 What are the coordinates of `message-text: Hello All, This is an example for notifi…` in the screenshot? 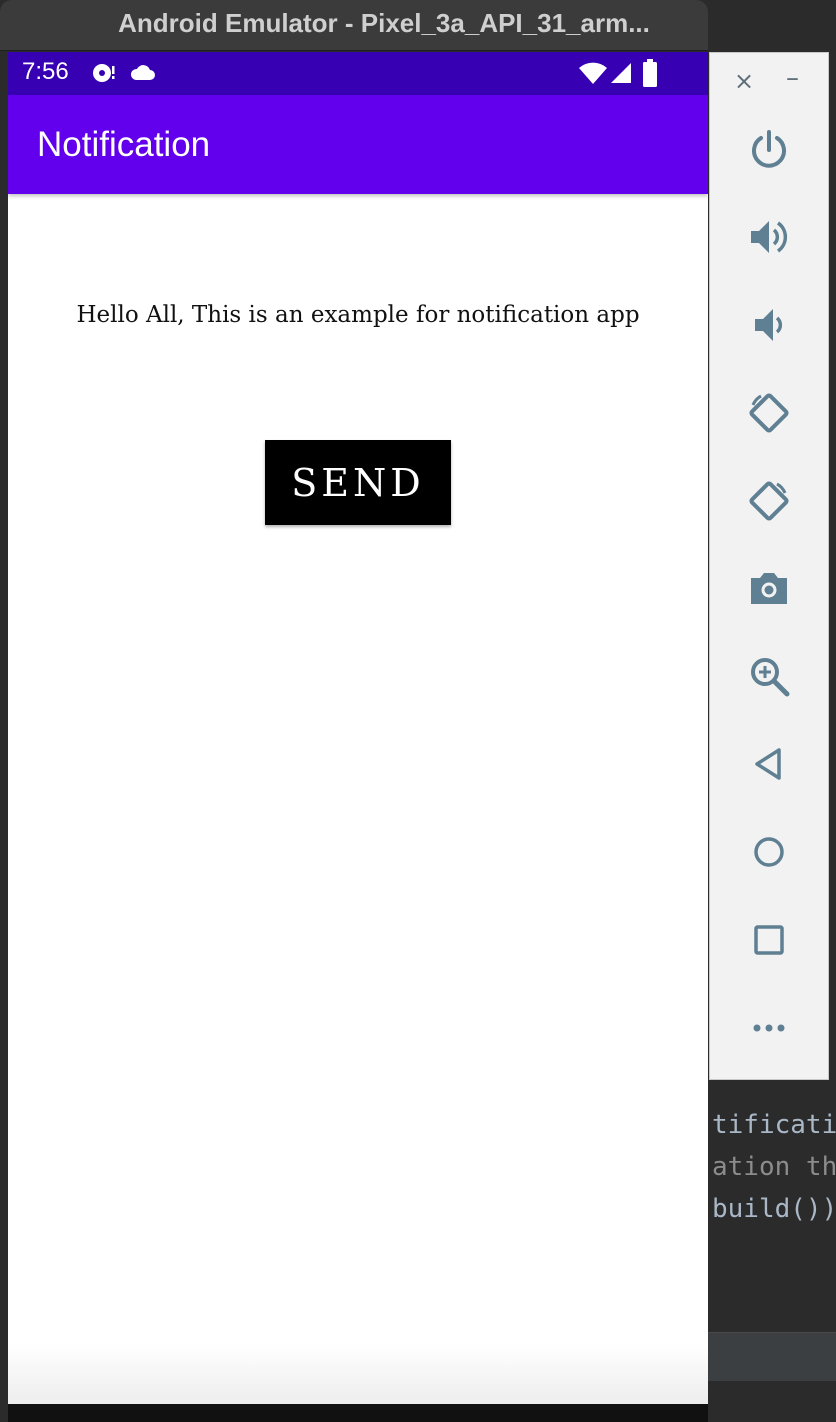 It's located at (358, 315).